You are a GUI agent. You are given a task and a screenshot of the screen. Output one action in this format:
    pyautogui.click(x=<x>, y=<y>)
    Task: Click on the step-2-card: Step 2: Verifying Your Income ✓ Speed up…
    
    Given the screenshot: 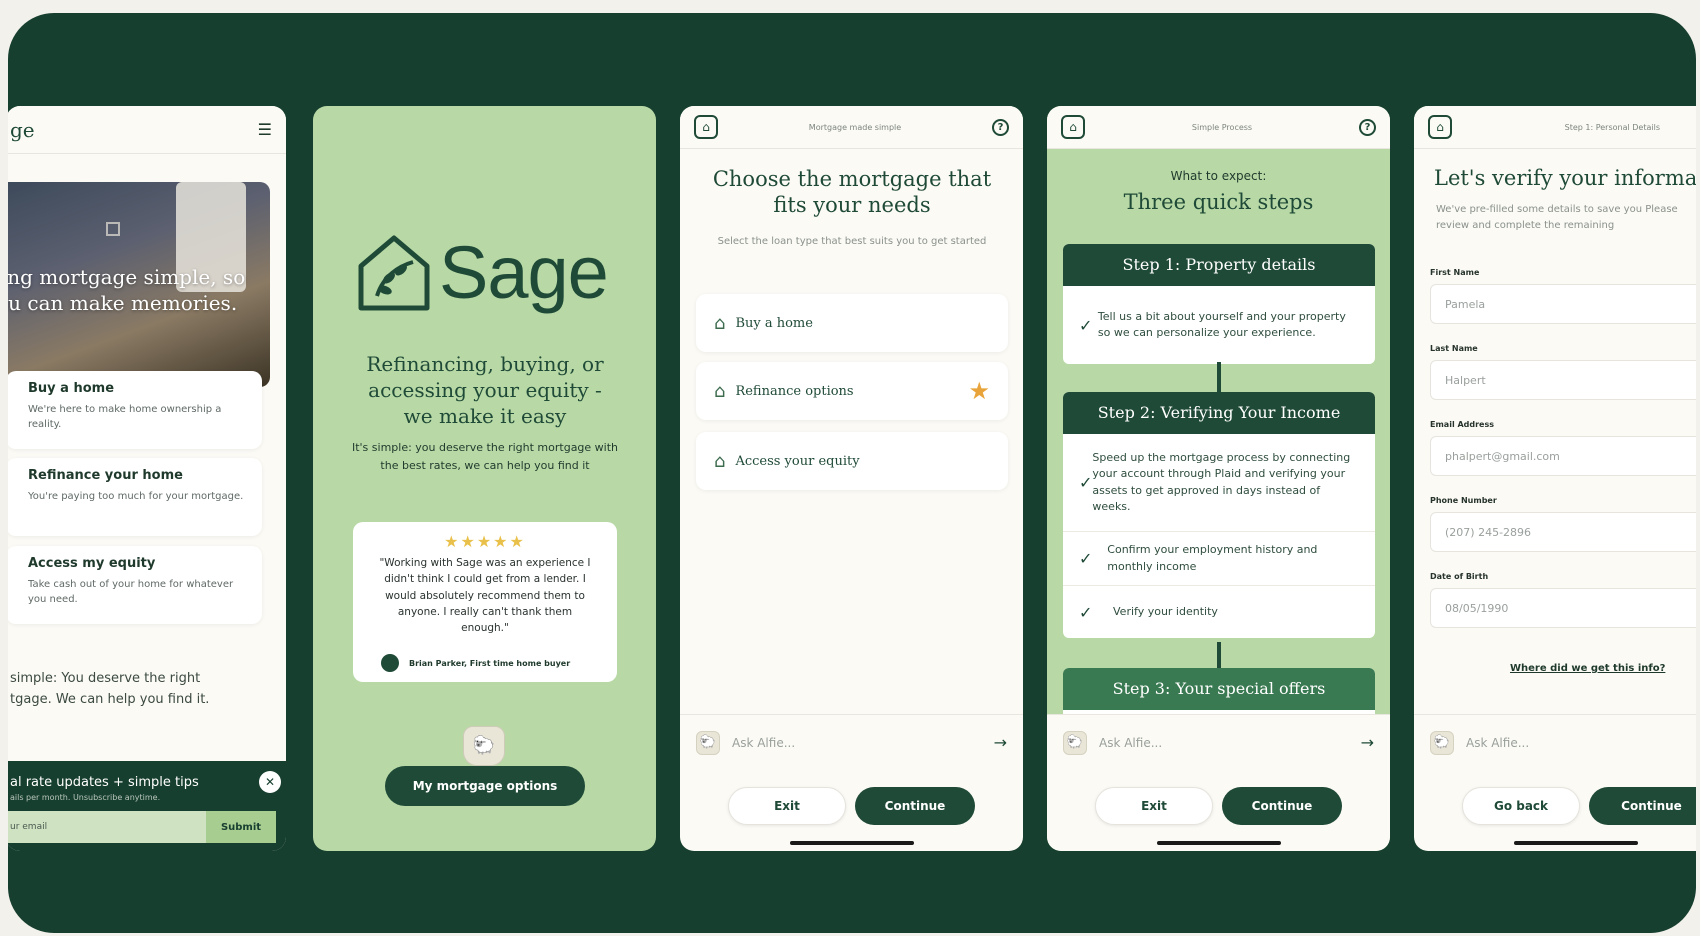 What is the action you would take?
    pyautogui.click(x=1219, y=515)
    